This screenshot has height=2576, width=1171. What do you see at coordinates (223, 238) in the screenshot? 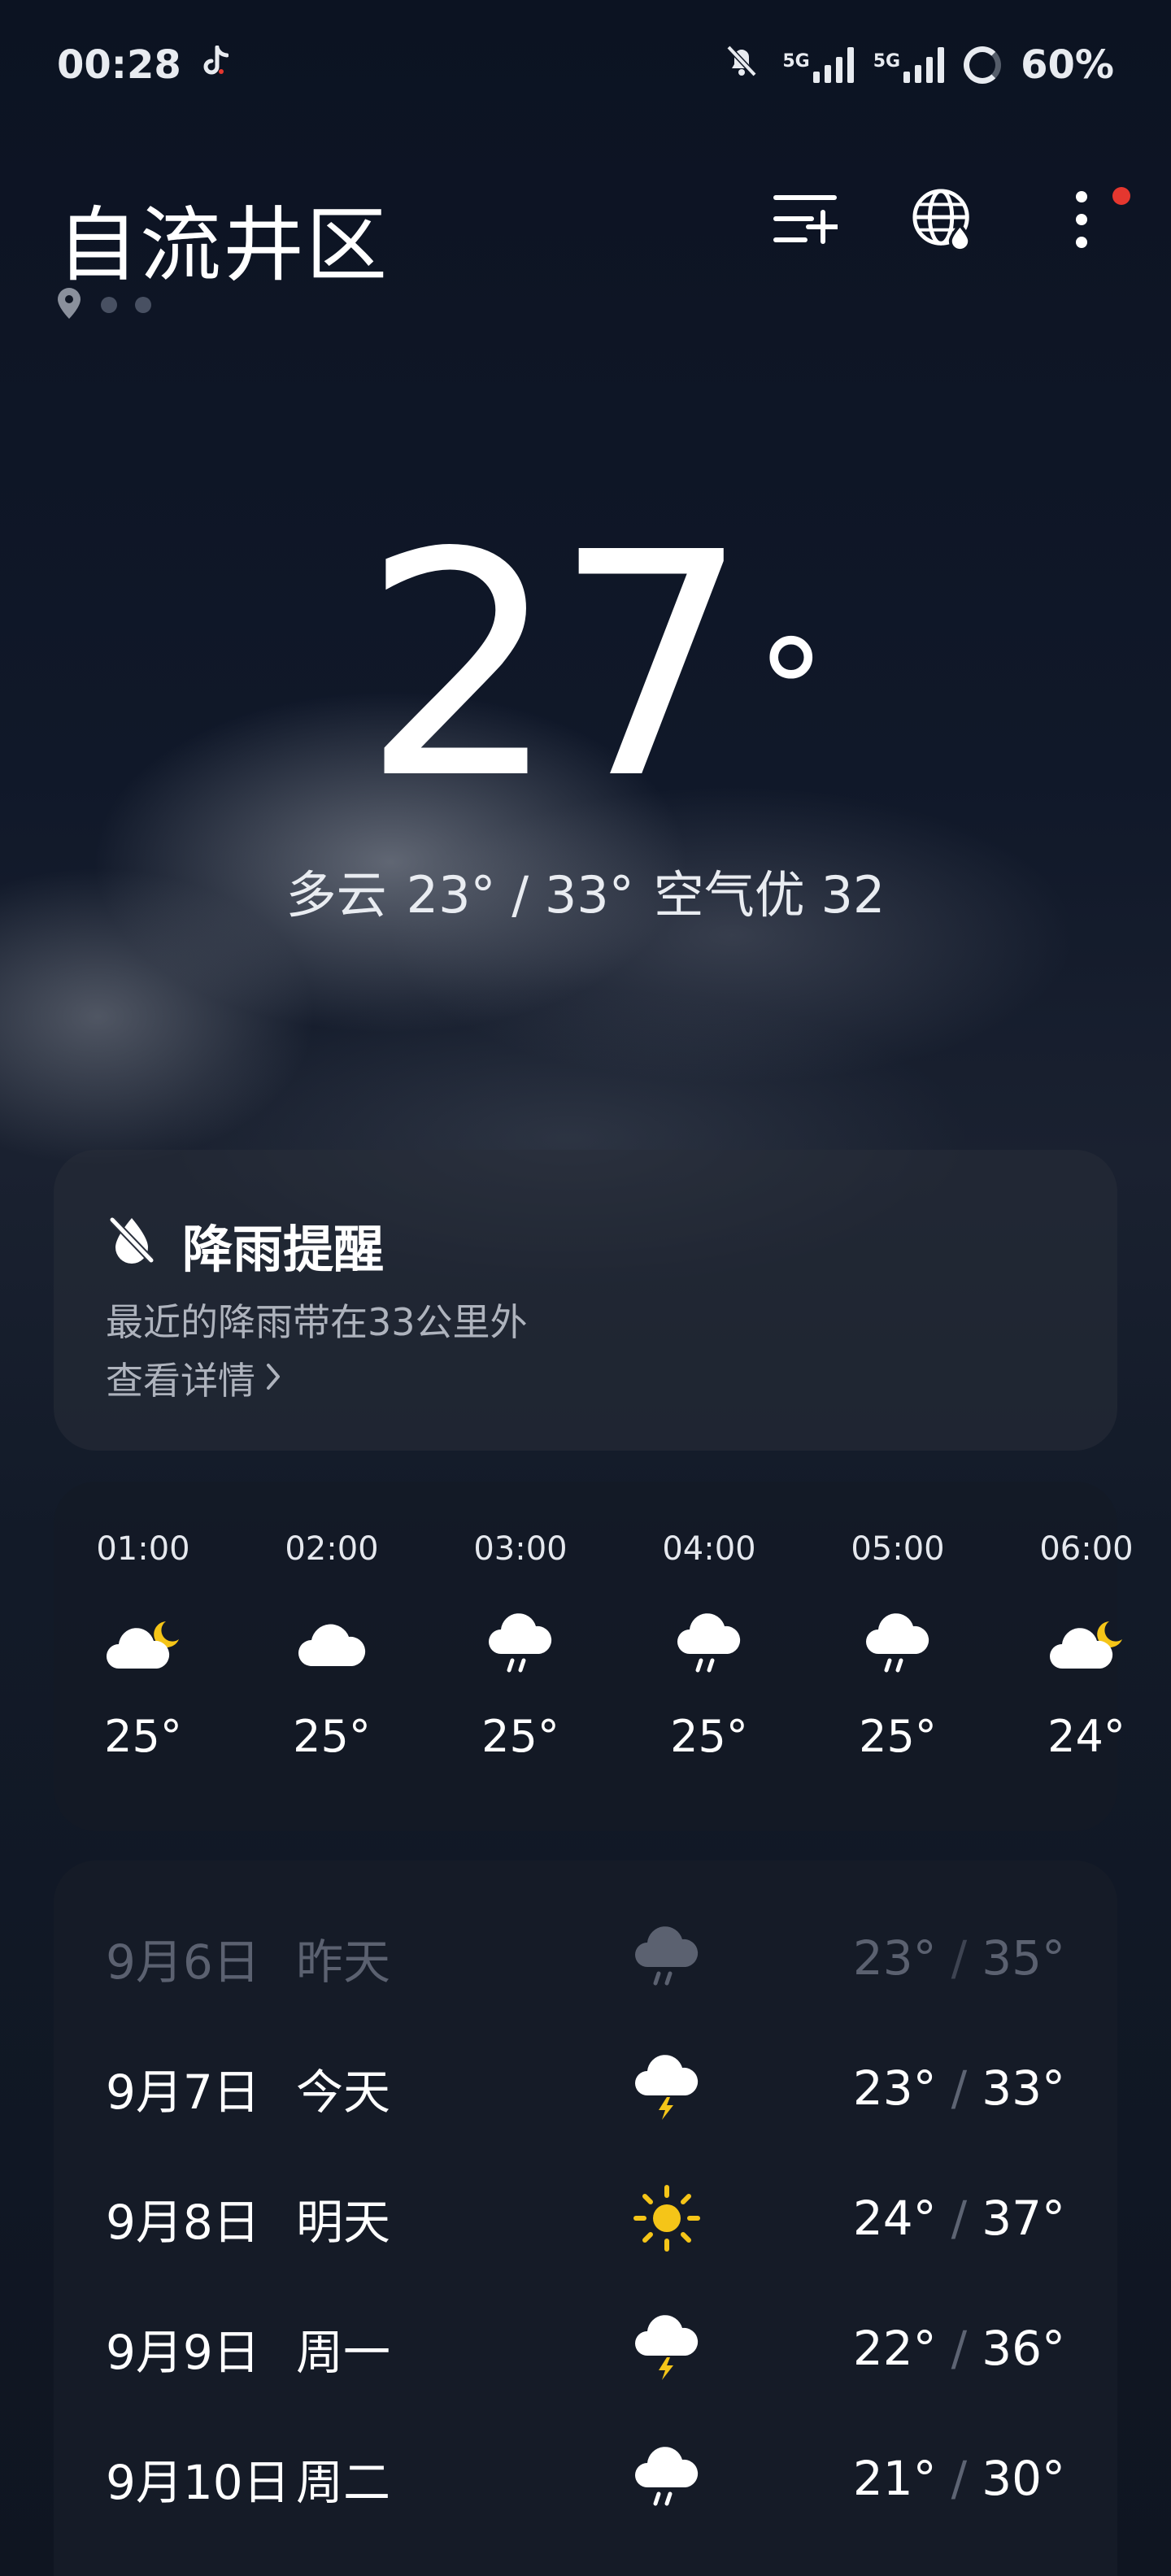
I see `city-name: 自流井区` at bounding box center [223, 238].